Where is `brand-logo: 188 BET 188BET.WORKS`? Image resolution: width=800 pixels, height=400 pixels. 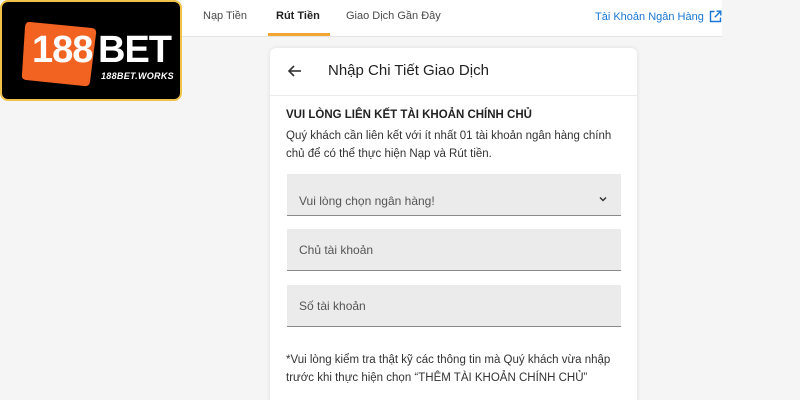 brand-logo: 188 BET 188BET.WORKS is located at coordinates (91, 50).